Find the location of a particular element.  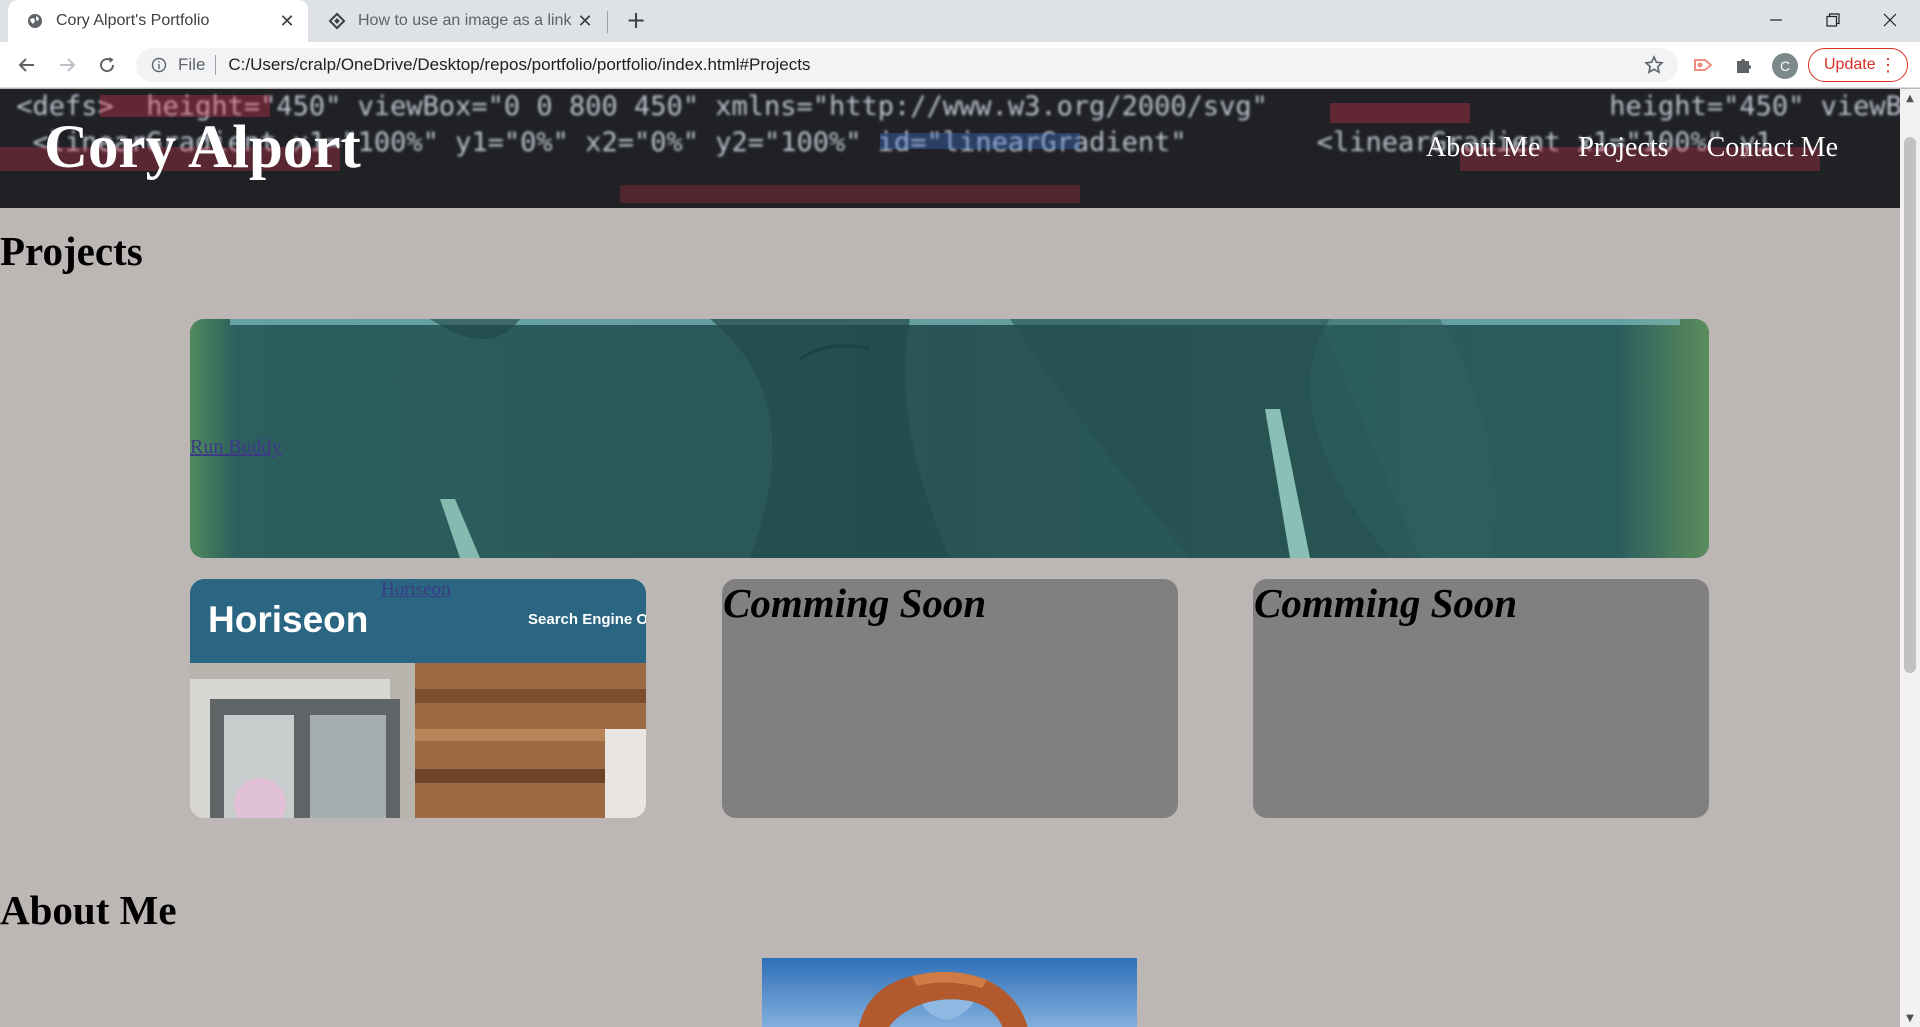

tab-portfolio: Cory Alport's Portfolio ✕ is located at coordinates (158, 21).